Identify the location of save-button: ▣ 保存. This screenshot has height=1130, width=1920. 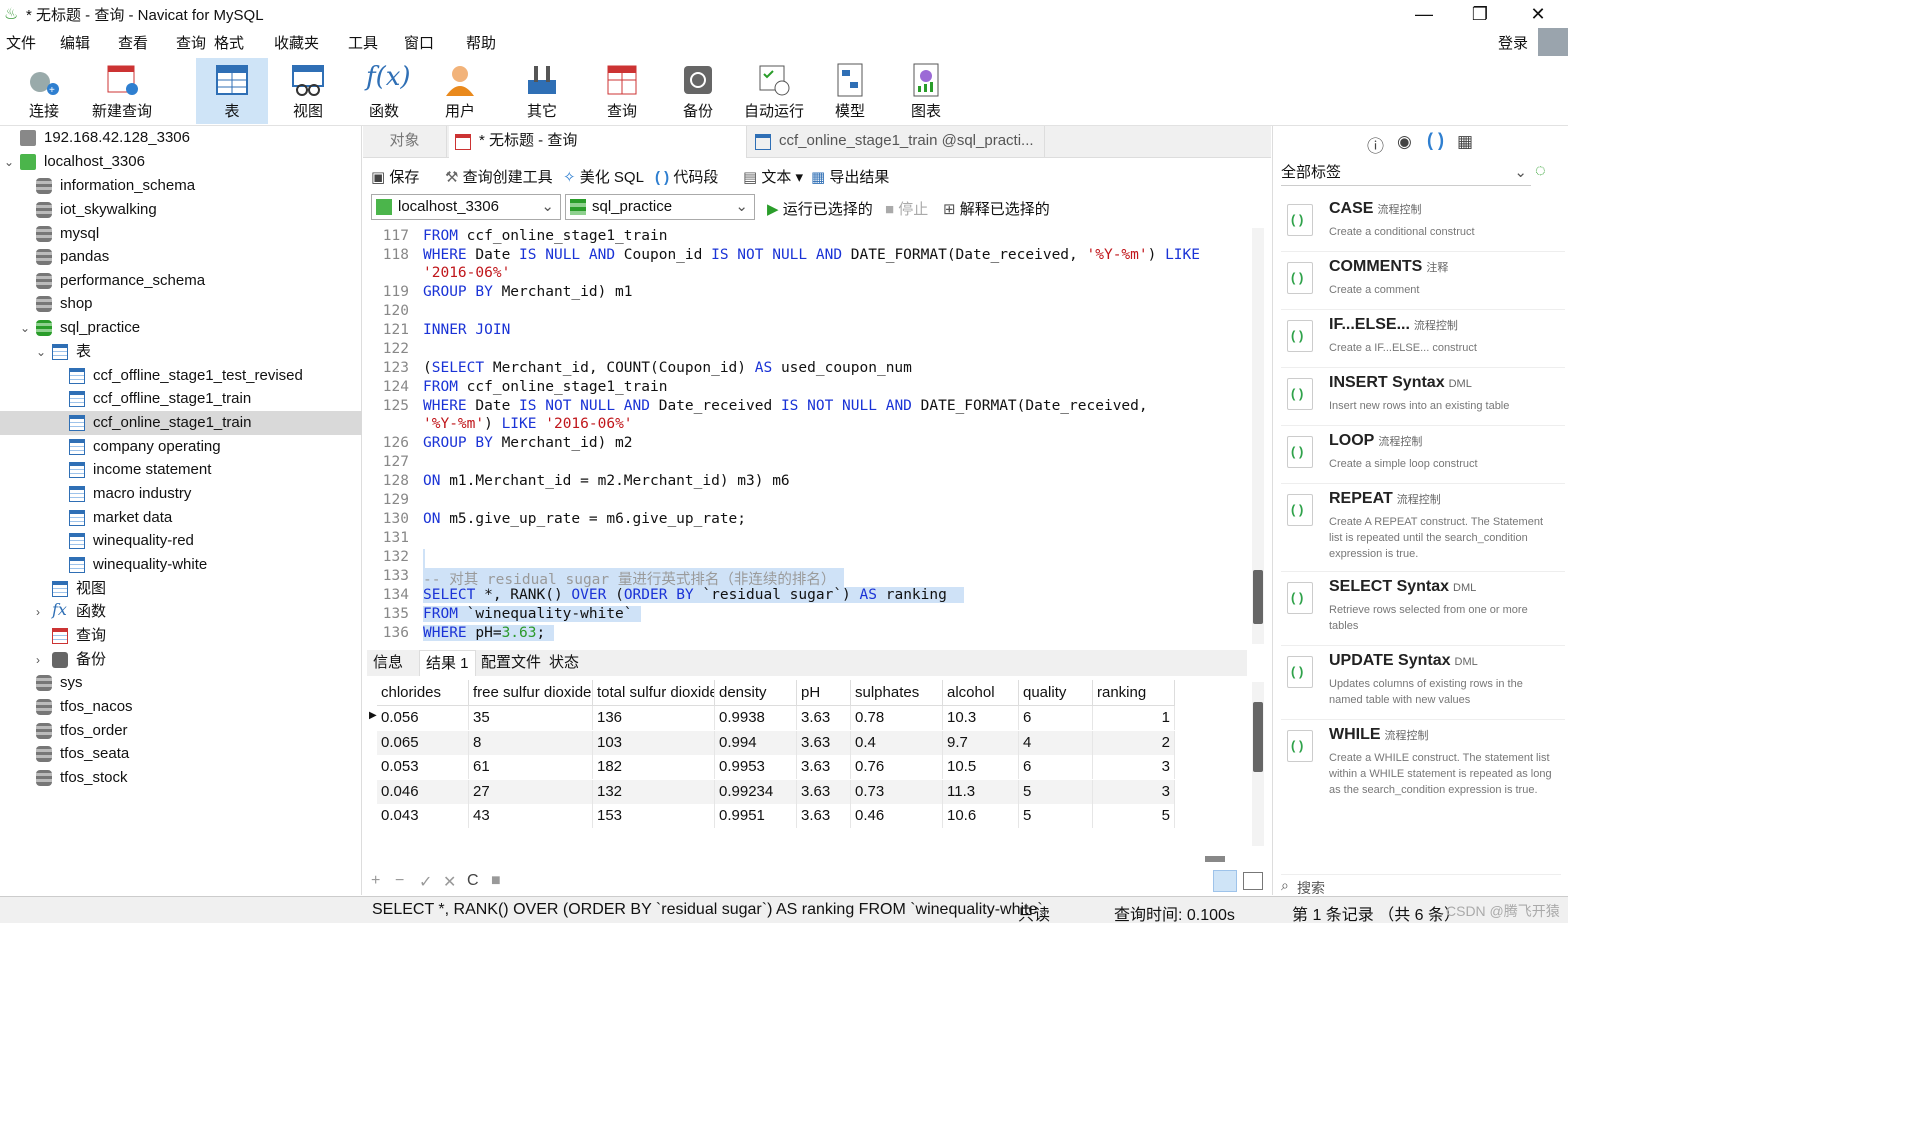
(395, 176).